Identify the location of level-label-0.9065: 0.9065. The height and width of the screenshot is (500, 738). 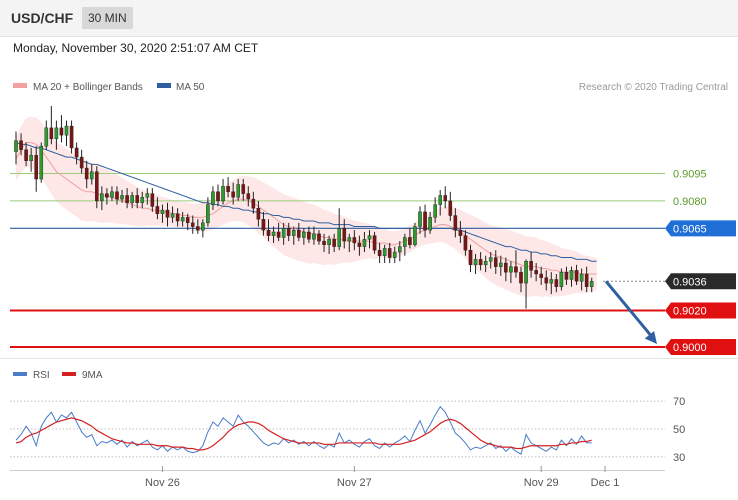
(690, 229).